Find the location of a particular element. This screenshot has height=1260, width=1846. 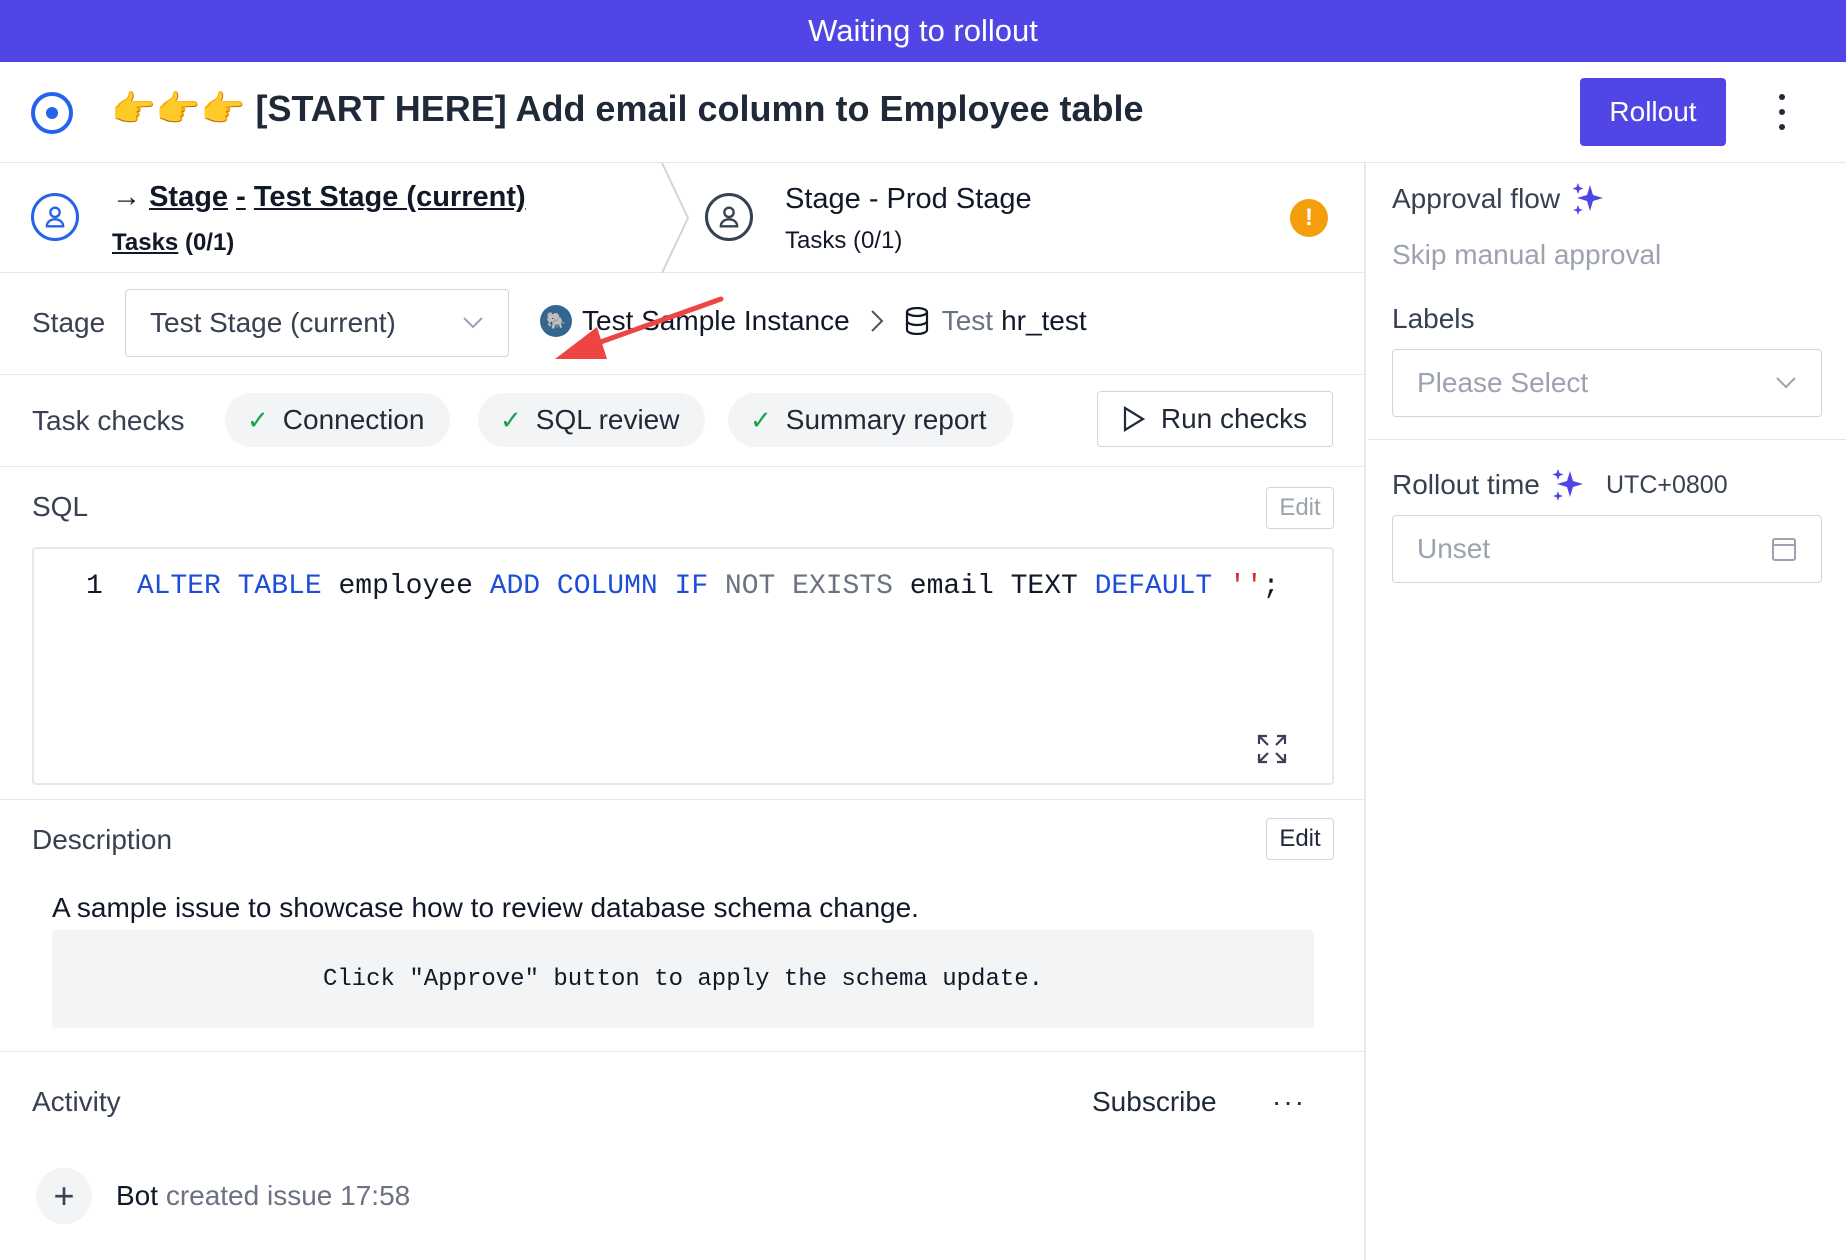

play-icon is located at coordinates (1134, 419).